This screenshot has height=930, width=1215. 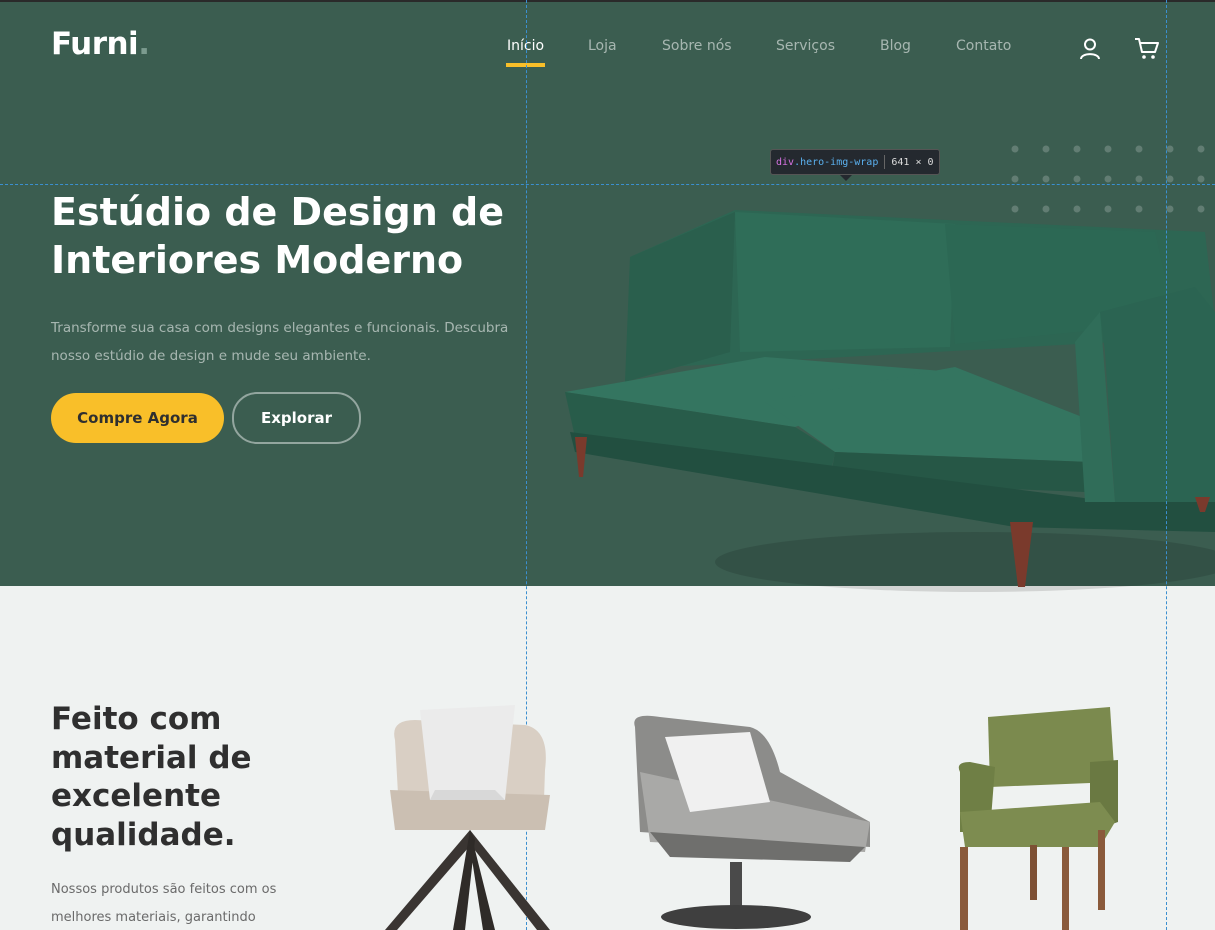 I want to click on user-icon, so click(x=1091, y=49).